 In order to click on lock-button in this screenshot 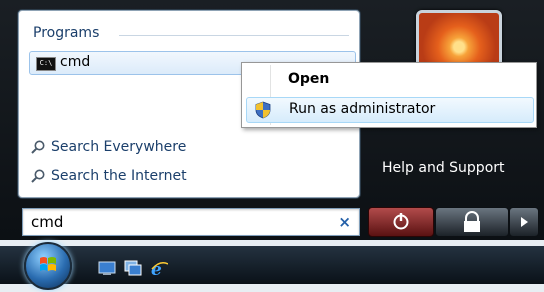, I will do `click(472, 222)`.